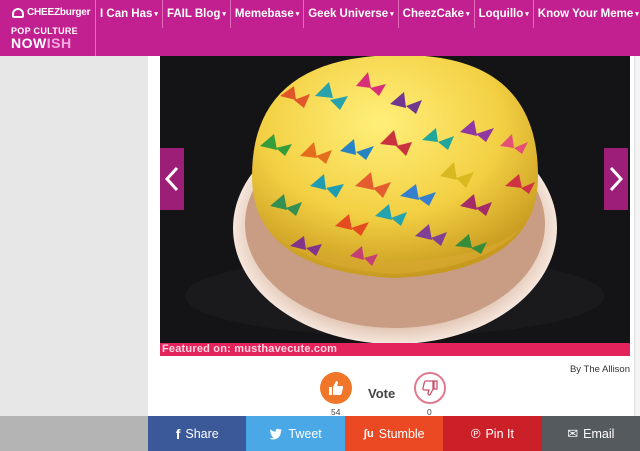  I want to click on share-pinterest-button: ℗ Pin It, so click(492, 433).